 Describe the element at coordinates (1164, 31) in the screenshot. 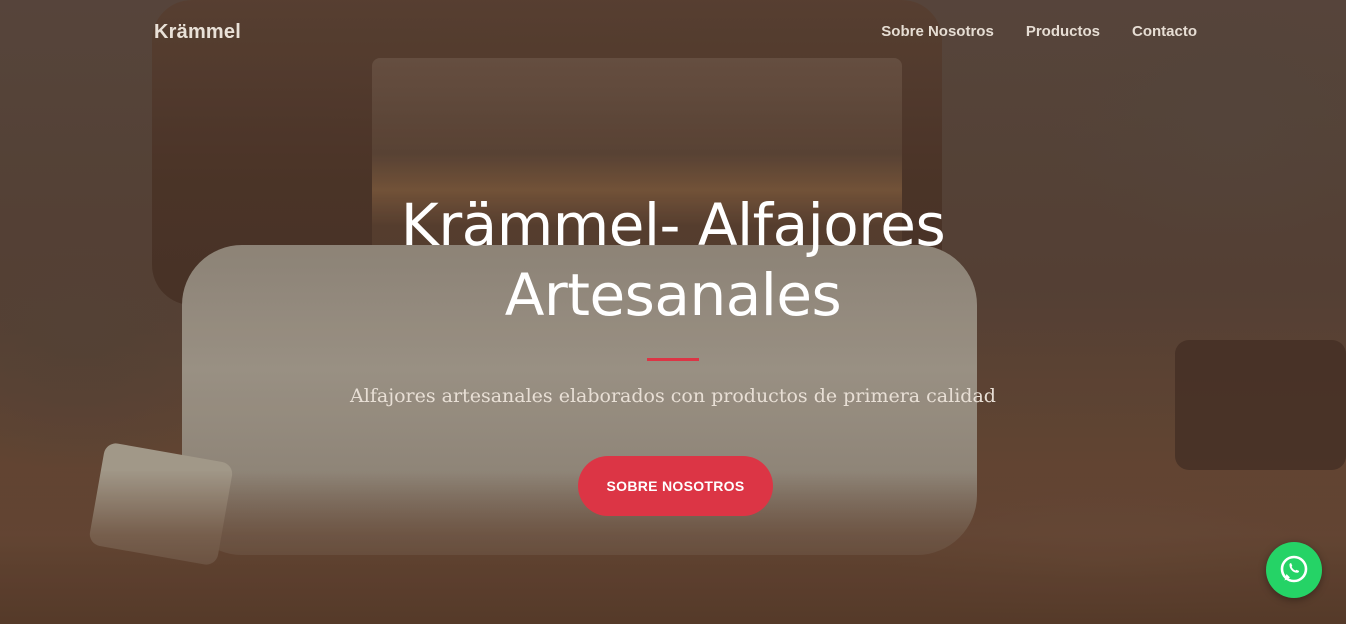

I see `nav-link-contacto: Contacto` at that location.